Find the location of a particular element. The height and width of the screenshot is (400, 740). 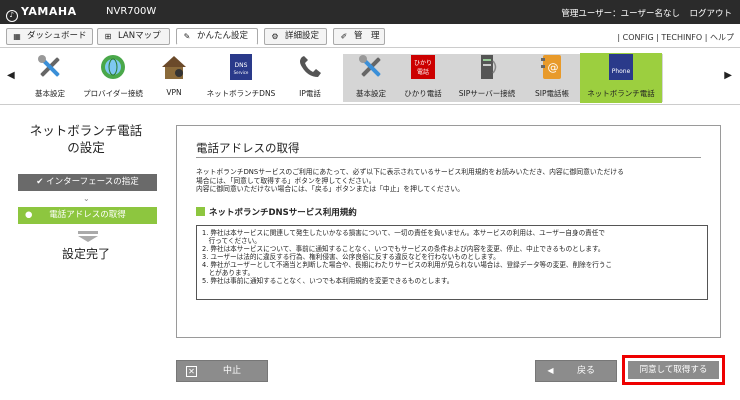

step-interface: ✔ インターフェースの指定 is located at coordinates (87, 182).